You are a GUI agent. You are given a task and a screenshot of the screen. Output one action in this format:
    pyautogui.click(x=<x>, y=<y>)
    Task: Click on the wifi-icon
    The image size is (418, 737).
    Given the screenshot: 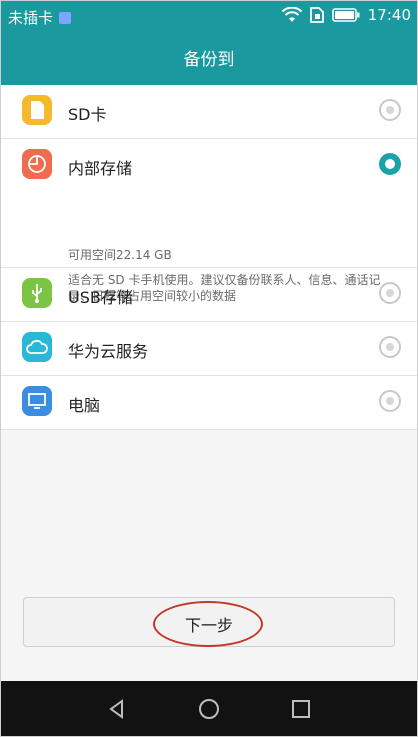 What is the action you would take?
    pyautogui.click(x=291, y=15)
    